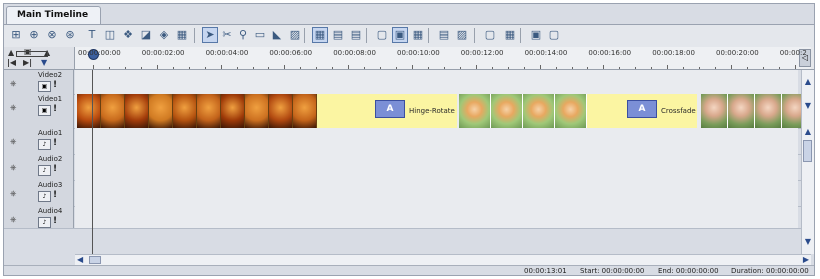  I want to click on track-header: ⎈ Video2 ▣!, so click(39, 82).